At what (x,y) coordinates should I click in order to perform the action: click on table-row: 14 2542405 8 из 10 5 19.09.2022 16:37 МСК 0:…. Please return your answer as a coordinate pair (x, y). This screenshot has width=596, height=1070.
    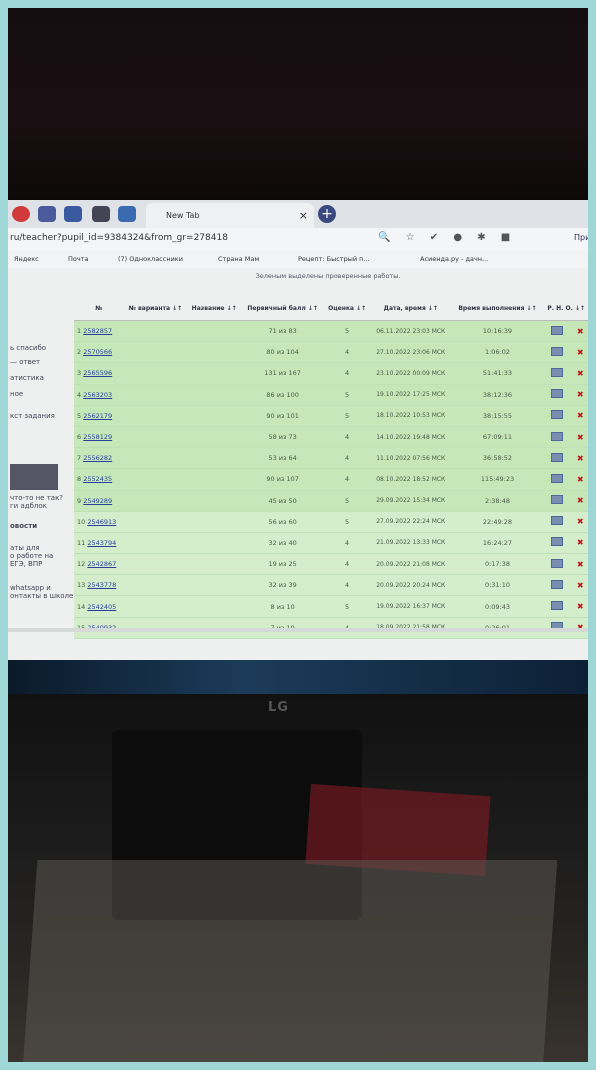
    Looking at the image, I should click on (331, 606).